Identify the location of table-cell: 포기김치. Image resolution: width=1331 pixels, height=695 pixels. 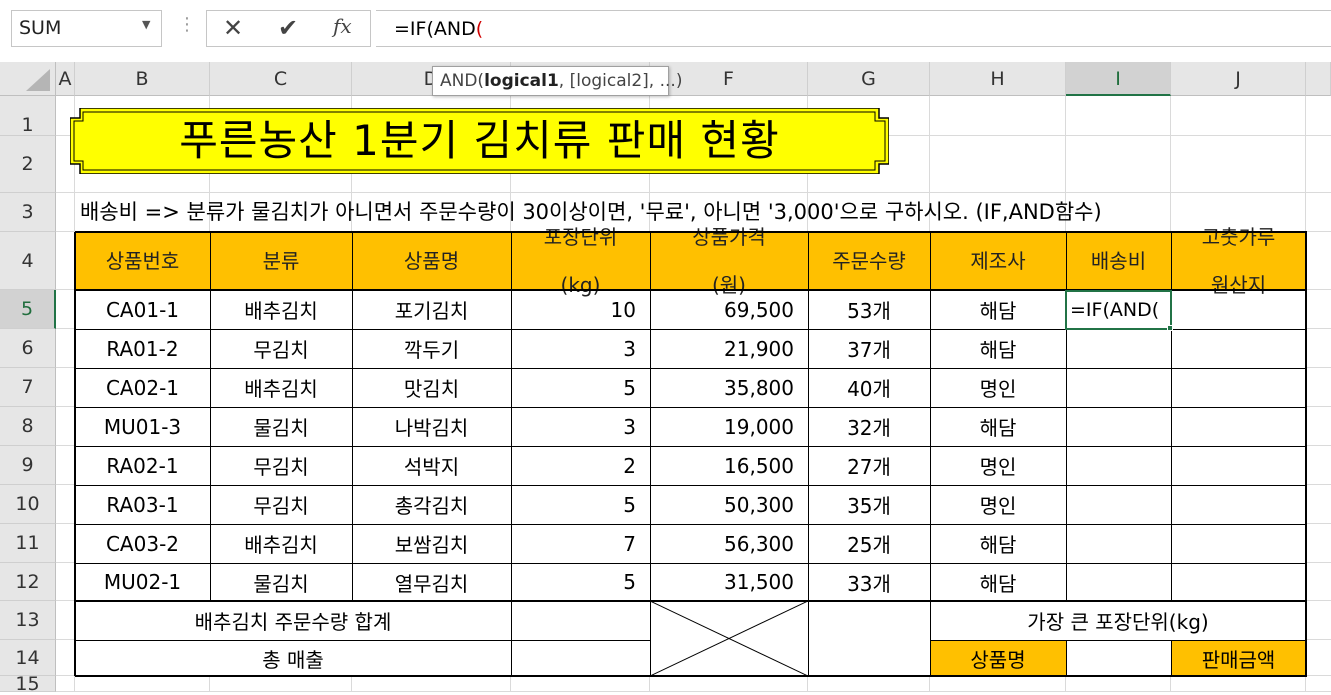
(431, 309).